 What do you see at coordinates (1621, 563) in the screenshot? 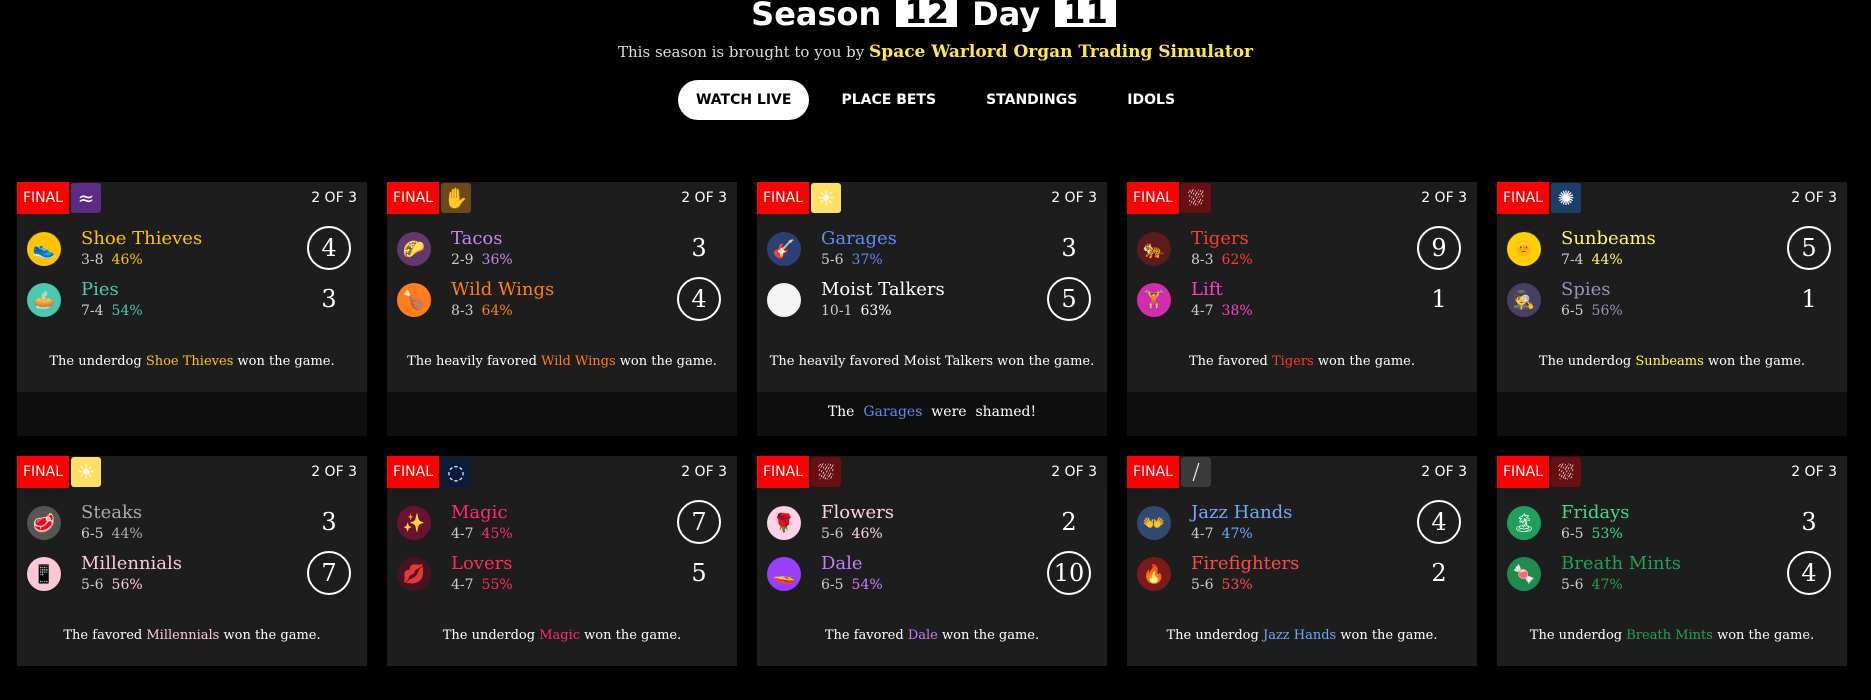
I see `team-name: Breath Mints` at bounding box center [1621, 563].